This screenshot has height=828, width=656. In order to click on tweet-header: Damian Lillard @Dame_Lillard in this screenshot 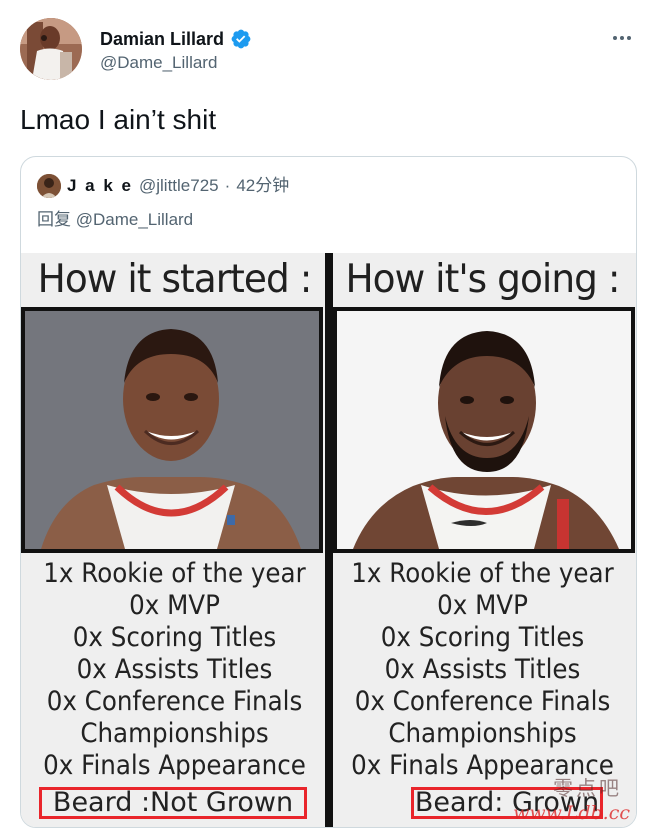, I will do `click(330, 50)`.